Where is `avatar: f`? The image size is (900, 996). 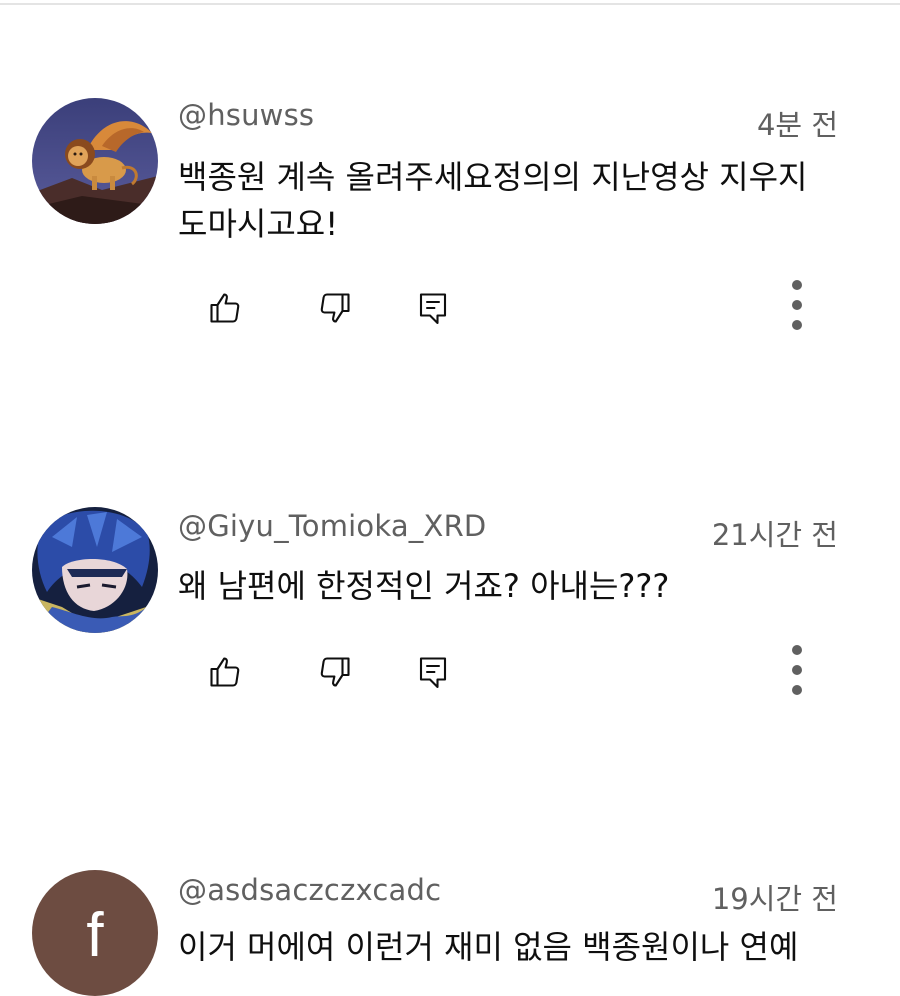
avatar: f is located at coordinates (95, 933).